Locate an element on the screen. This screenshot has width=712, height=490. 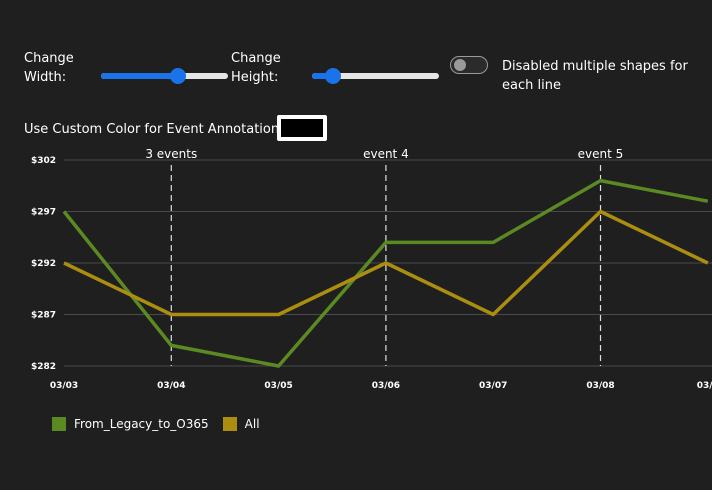
legend-item: From_Legacy_to_O365 is located at coordinates (130, 424).